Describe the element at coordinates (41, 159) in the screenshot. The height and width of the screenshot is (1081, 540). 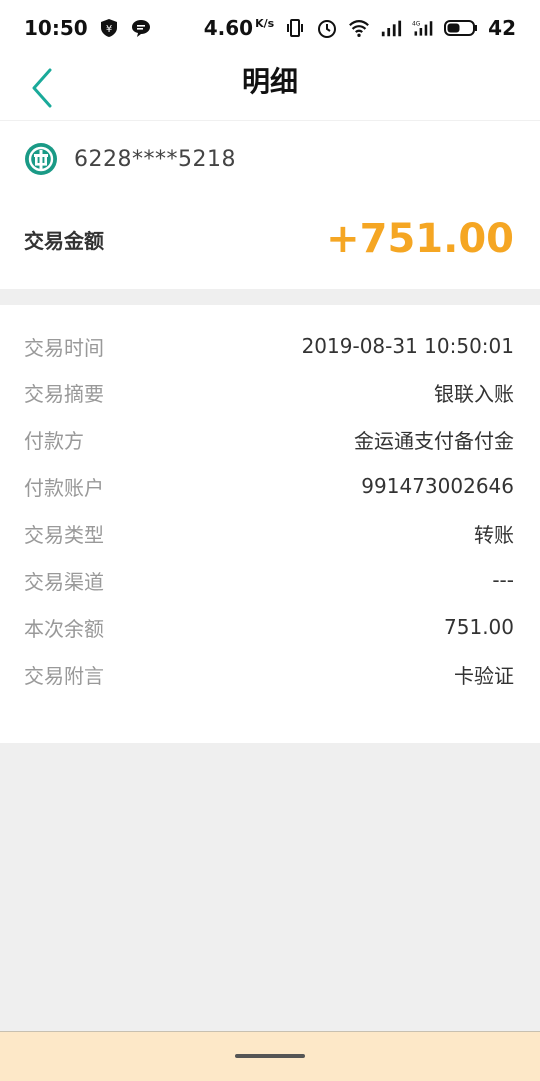
I see `abc-bank-logo-icon` at that location.